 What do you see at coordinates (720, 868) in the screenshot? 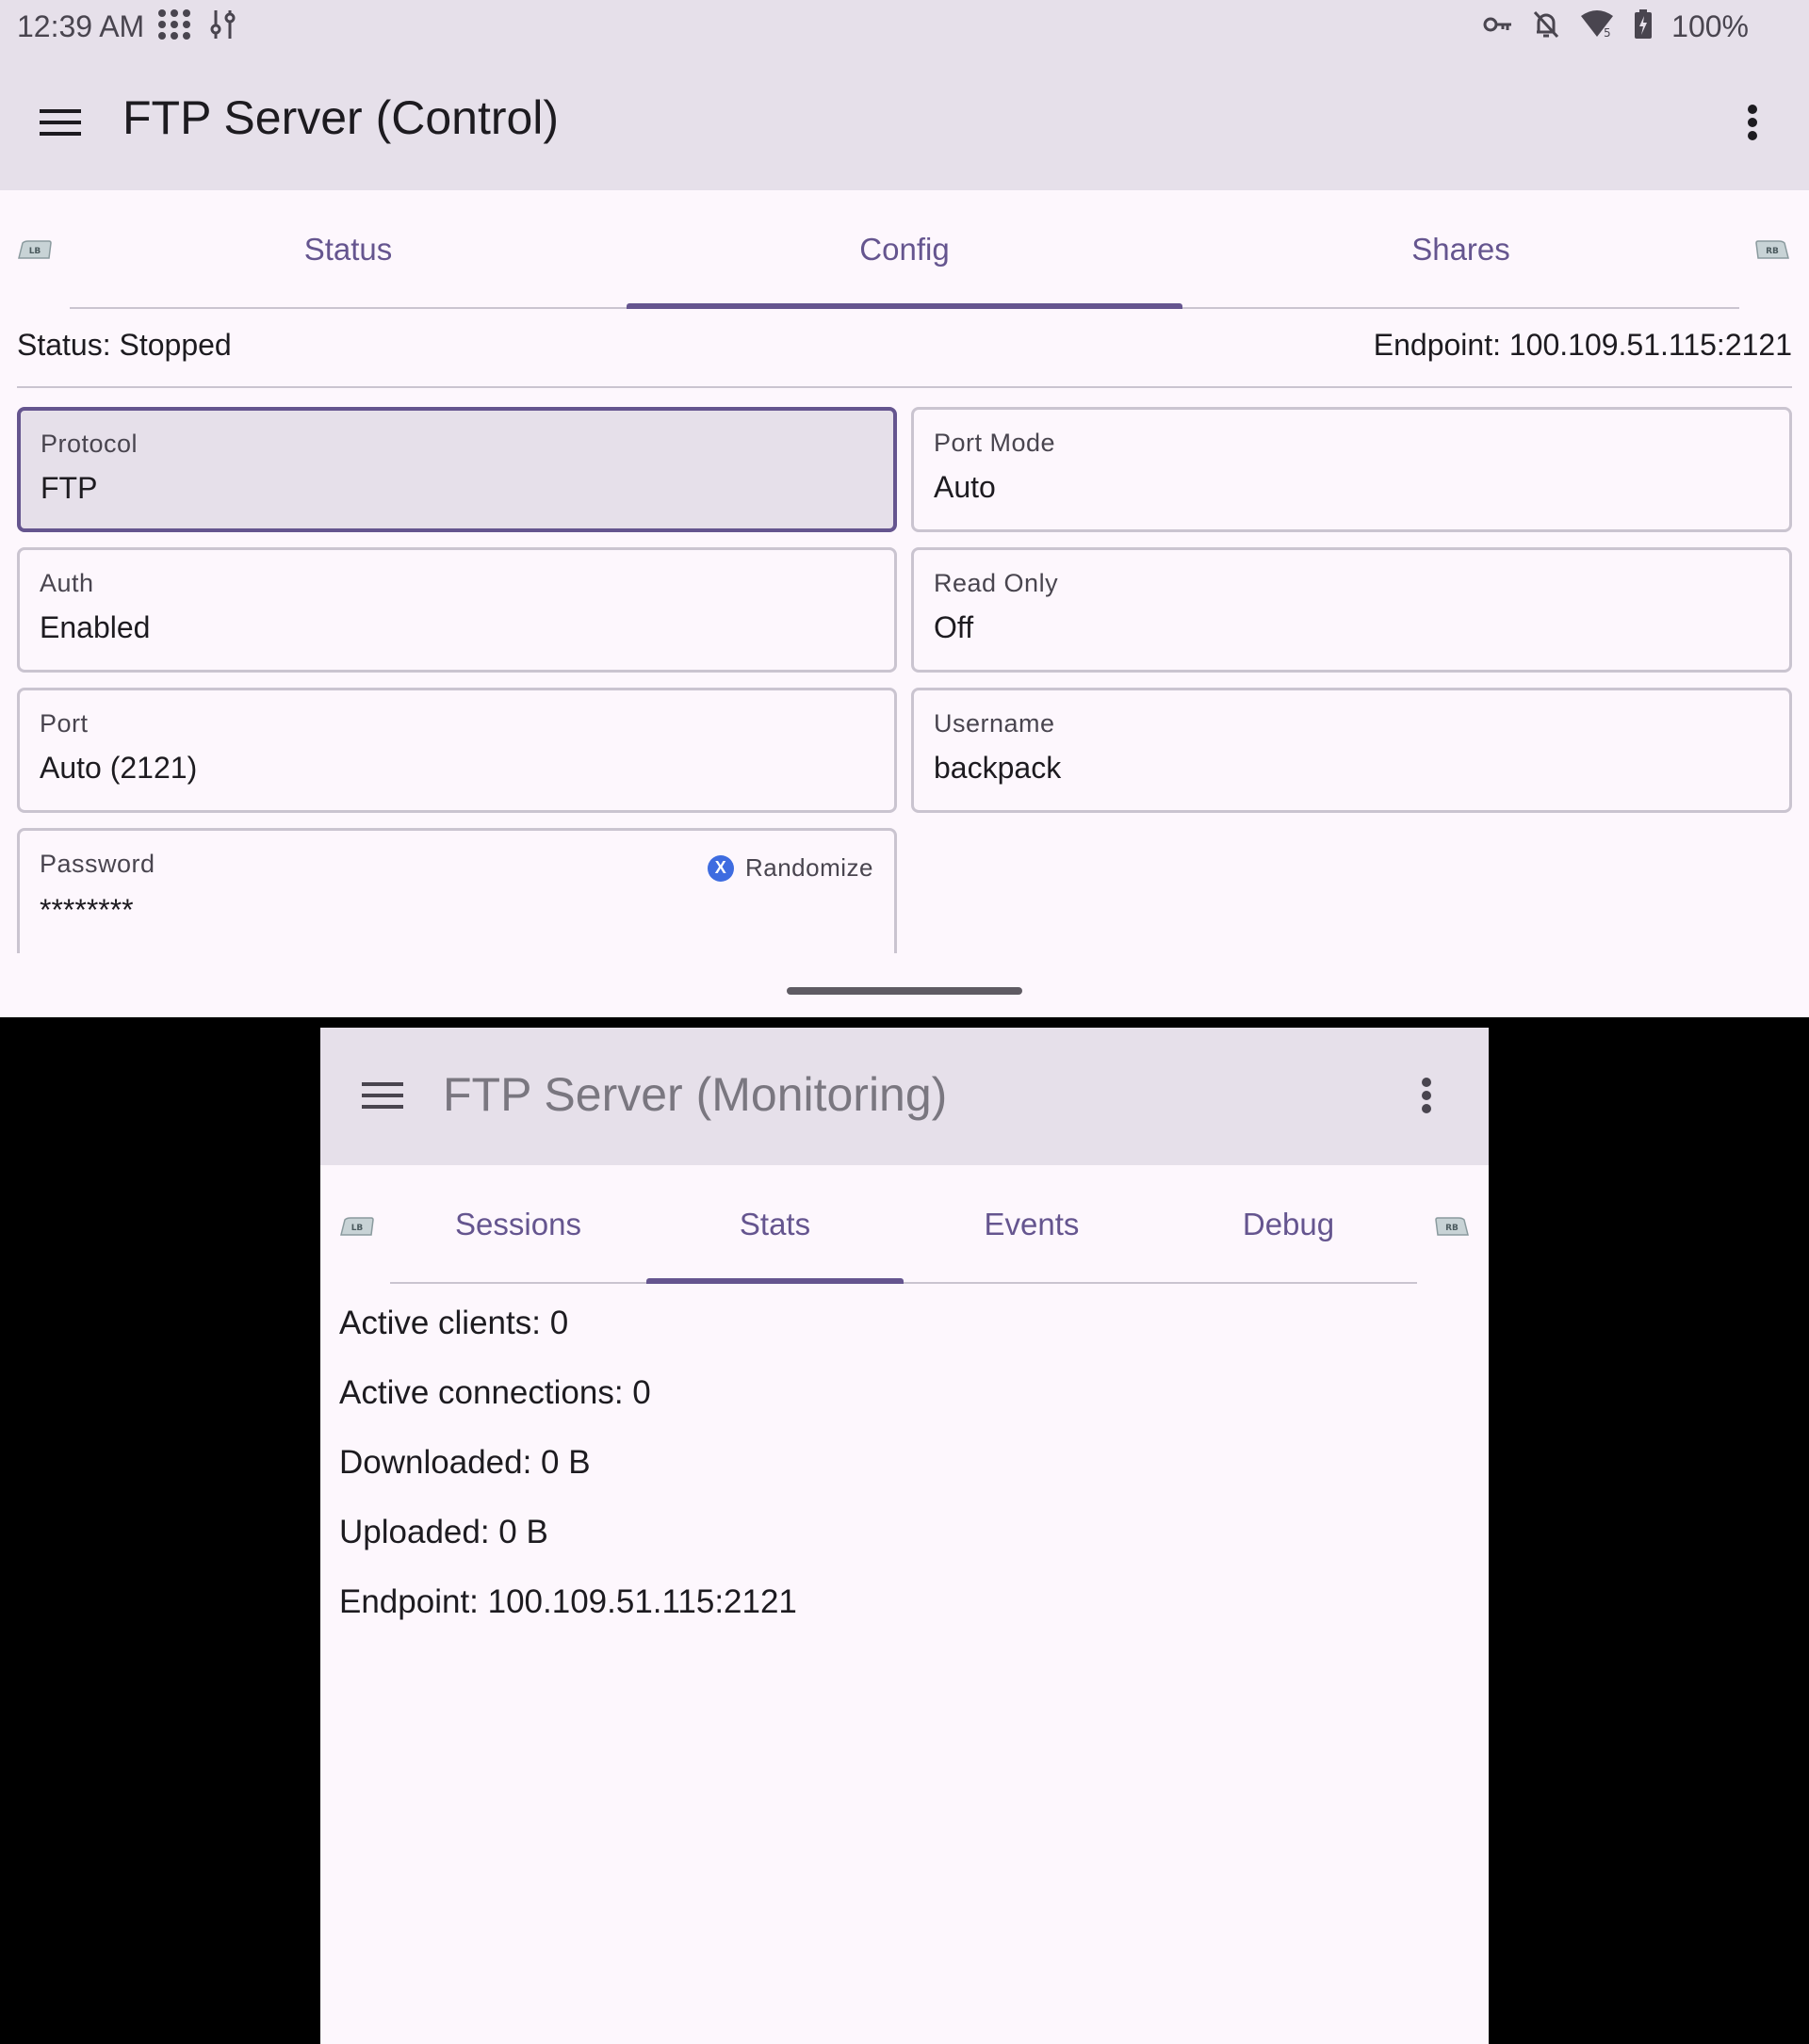
I see `x-button-icon: X` at bounding box center [720, 868].